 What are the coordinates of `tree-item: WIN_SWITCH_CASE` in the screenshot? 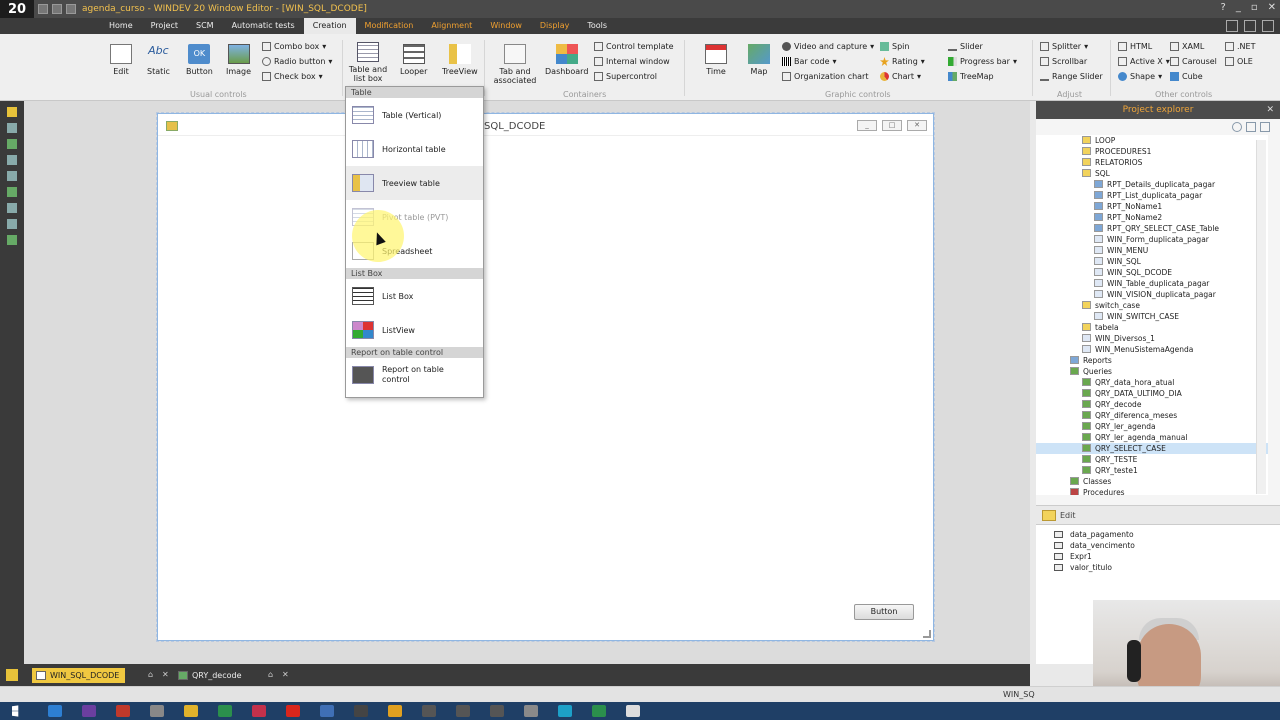 It's located at (1152, 316).